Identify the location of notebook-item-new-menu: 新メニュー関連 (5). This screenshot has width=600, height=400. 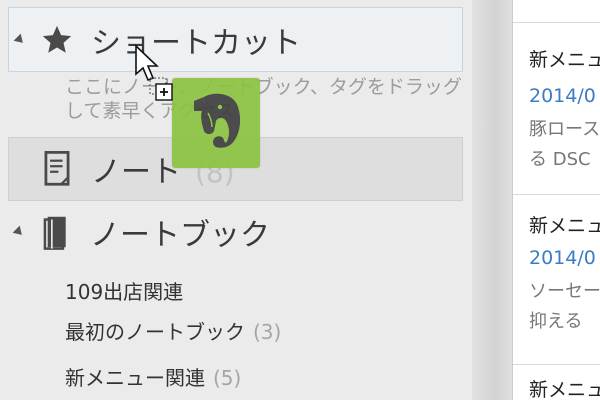
(153, 376).